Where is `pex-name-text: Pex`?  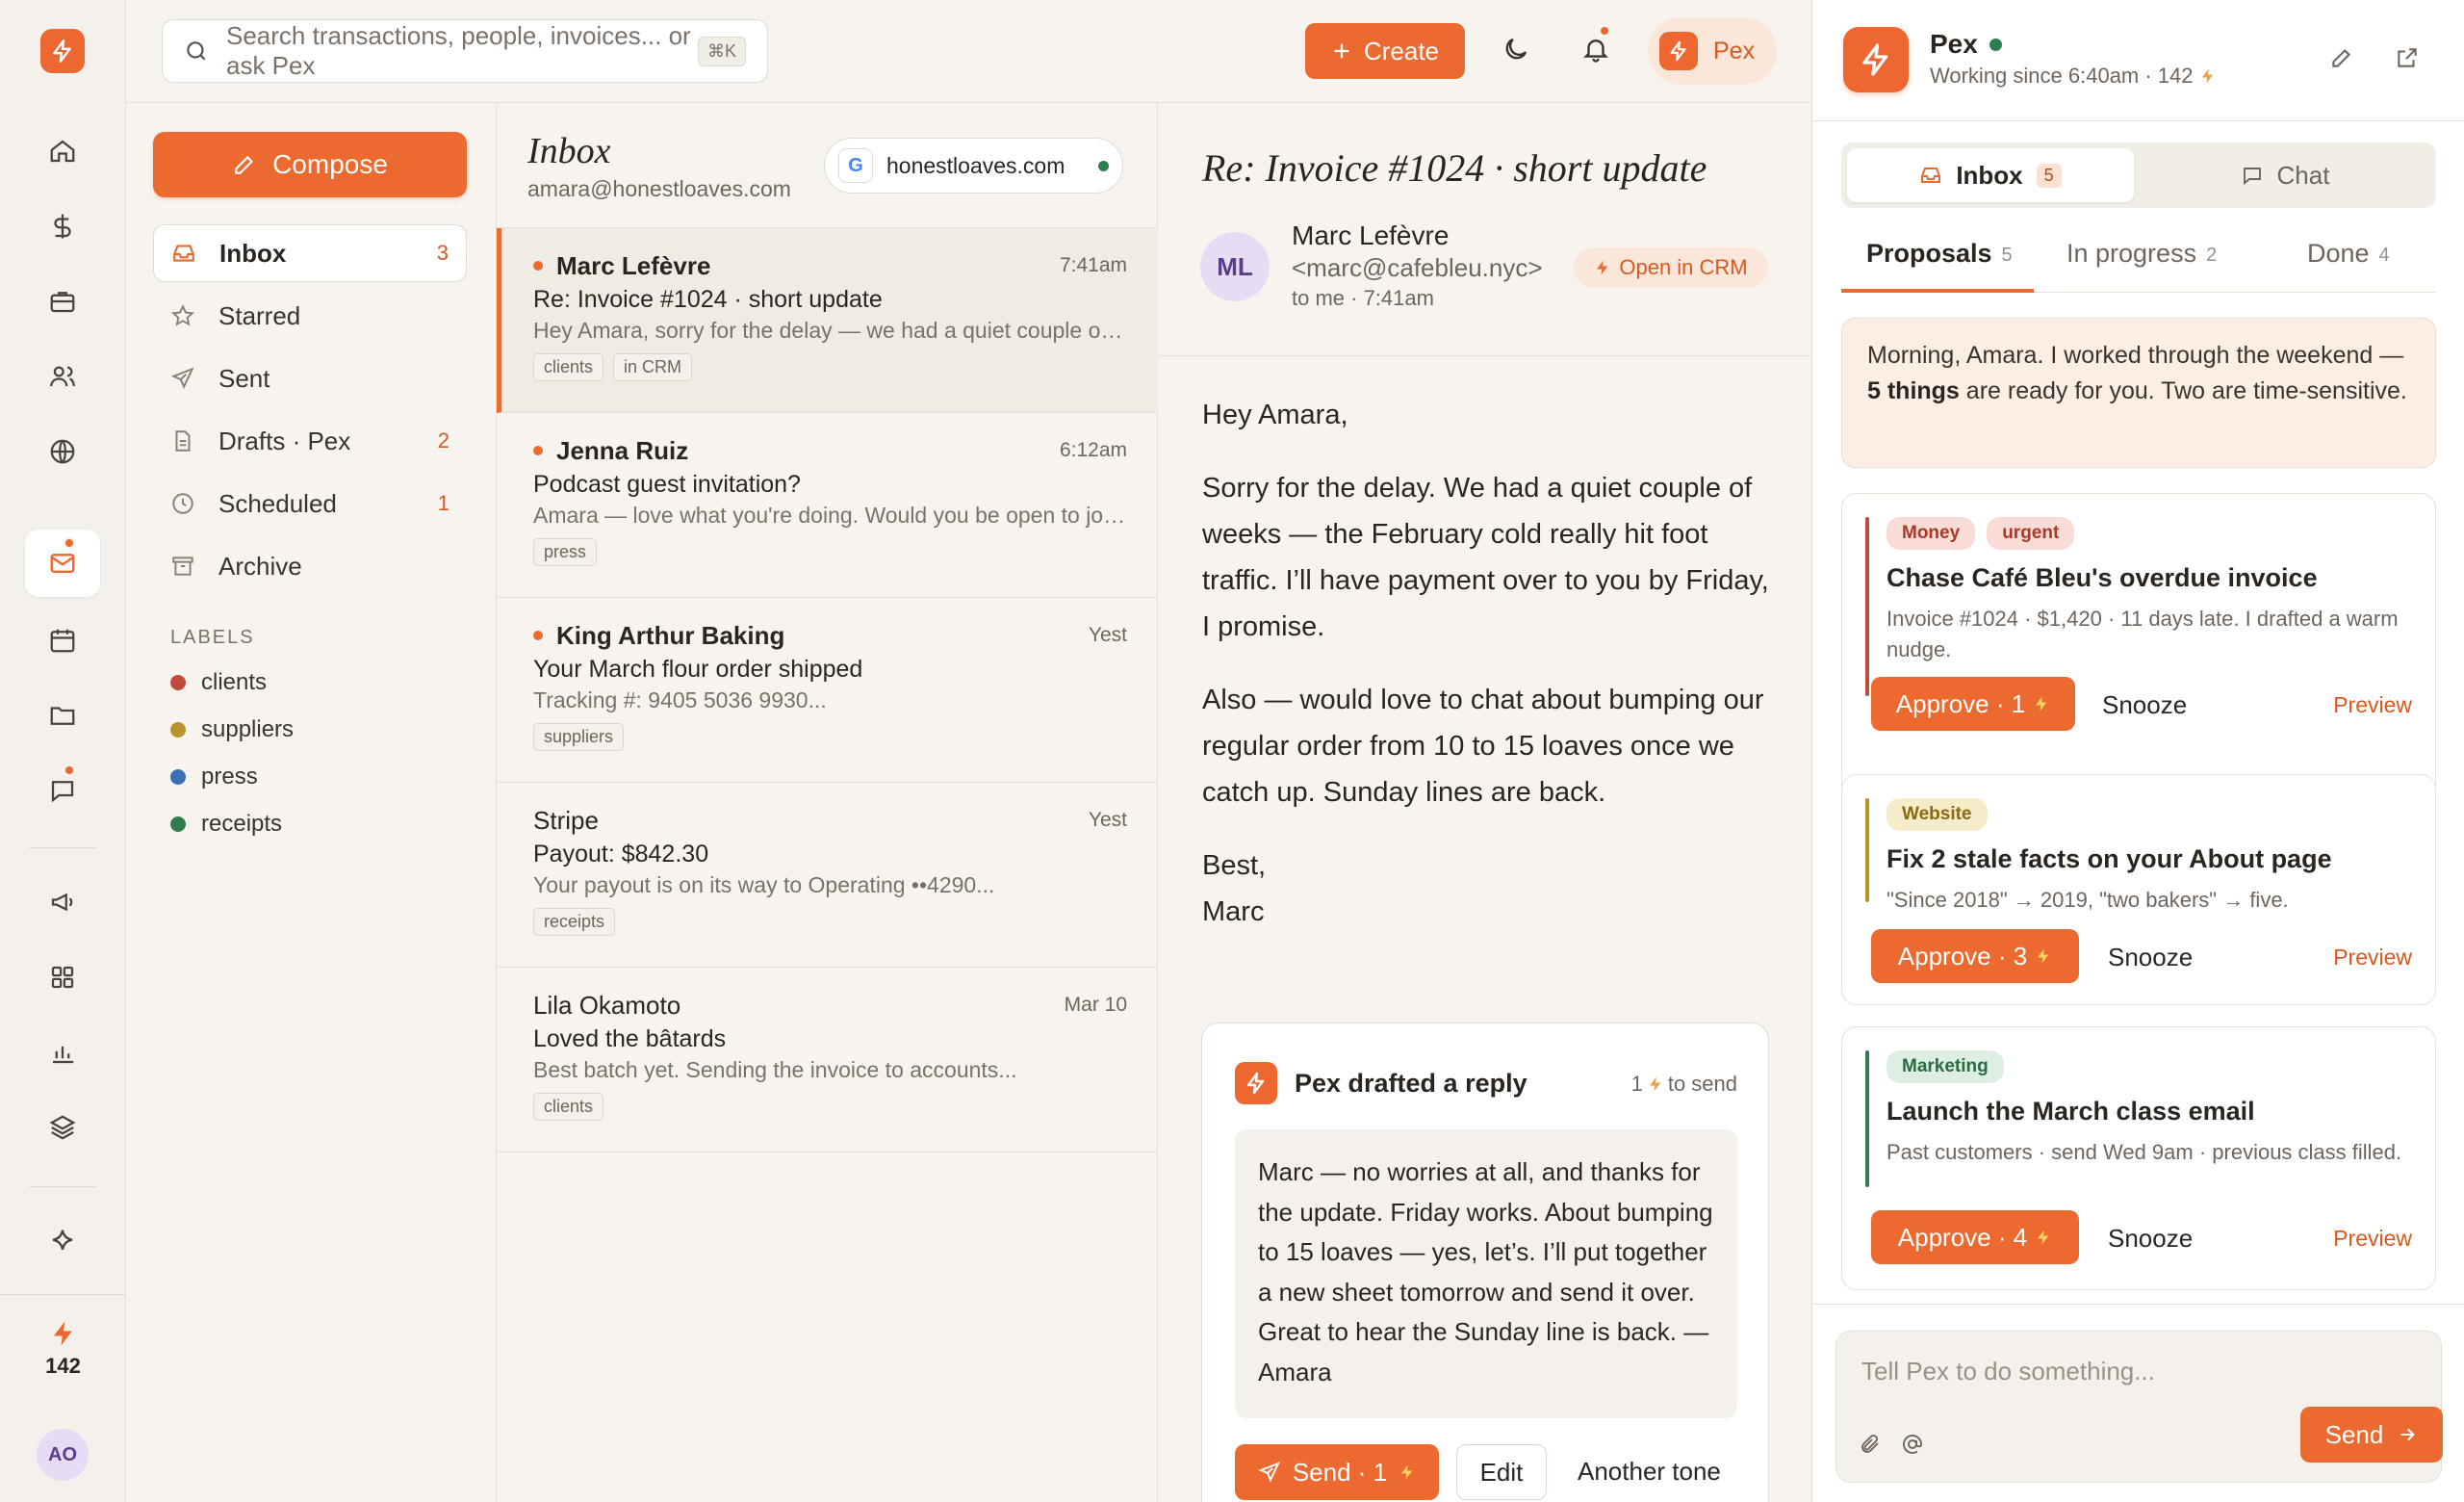 pex-name-text: Pex is located at coordinates (1954, 44).